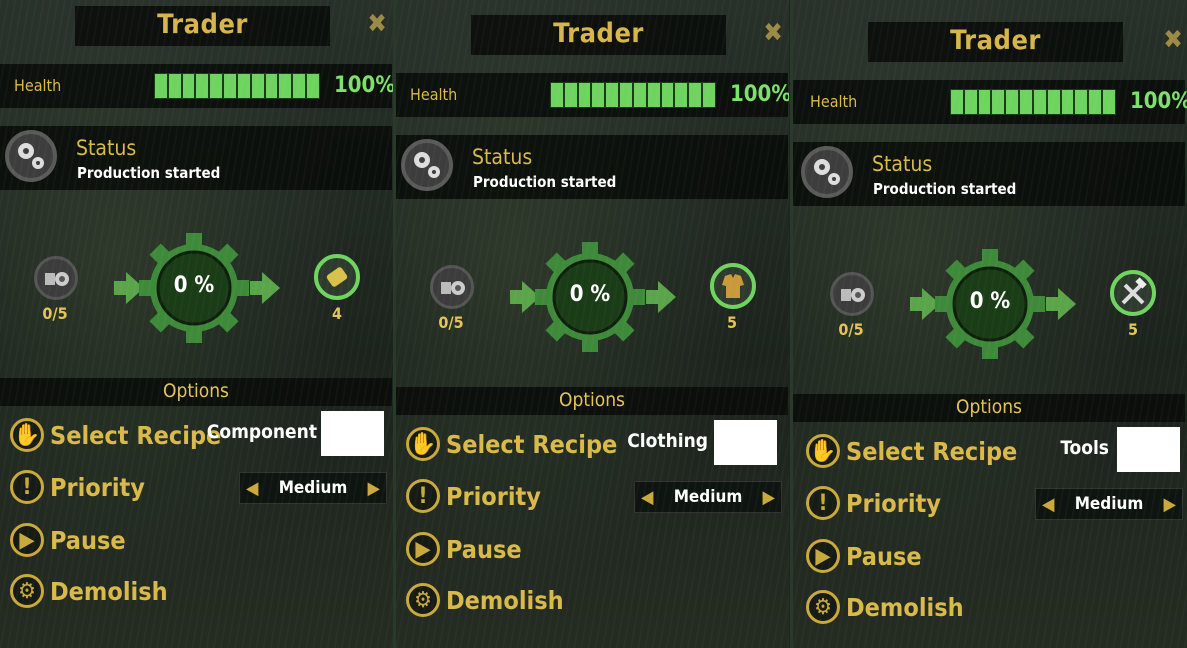 Image resolution: width=1187 pixels, height=648 pixels. Describe the element at coordinates (261, 432) in the screenshot. I see `recipe-name: Component` at that location.